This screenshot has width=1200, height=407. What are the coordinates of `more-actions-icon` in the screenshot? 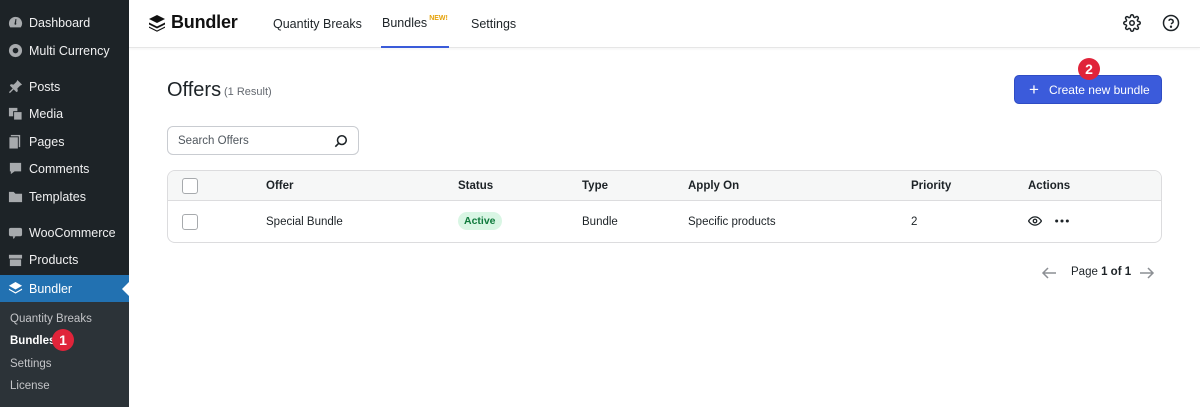 It's located at (1062, 221).